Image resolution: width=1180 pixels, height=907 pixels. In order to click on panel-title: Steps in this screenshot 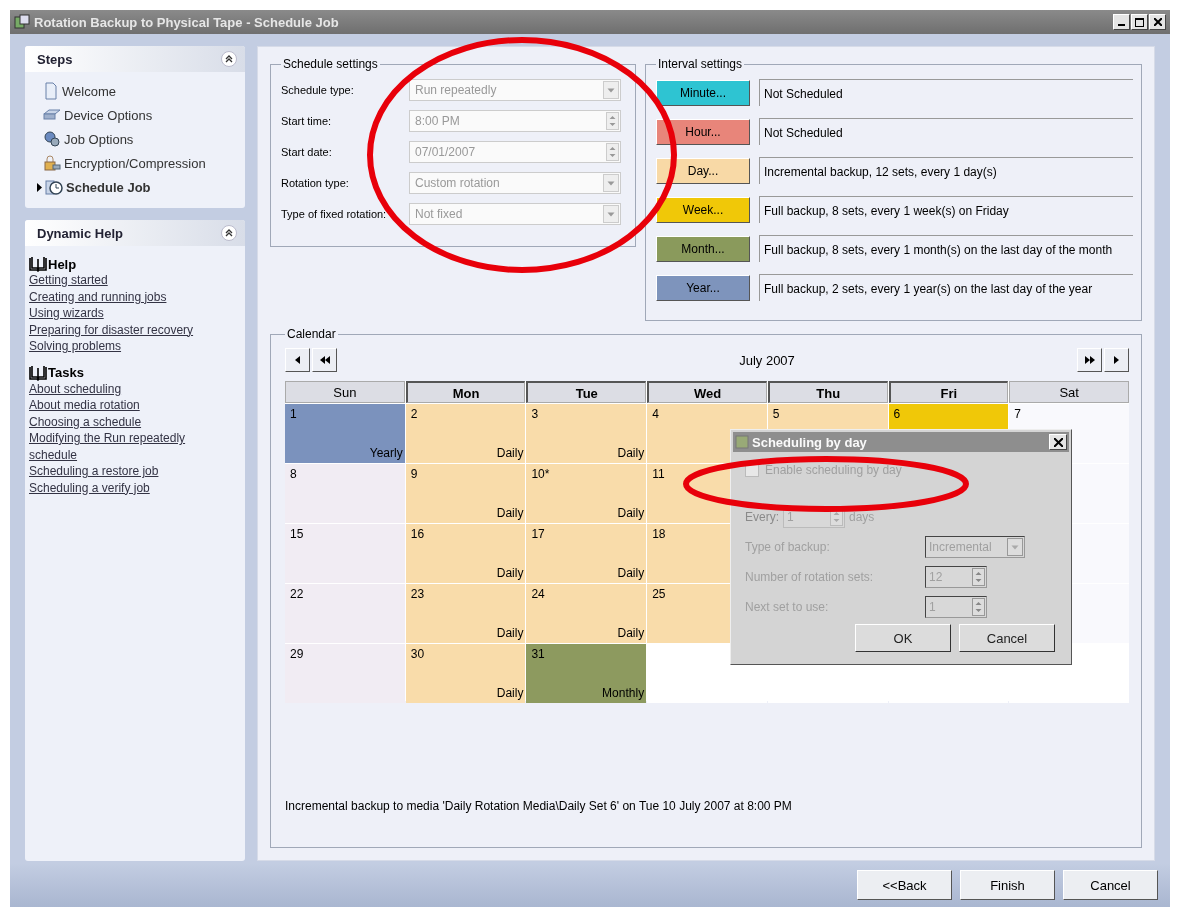, I will do `click(55, 59)`.